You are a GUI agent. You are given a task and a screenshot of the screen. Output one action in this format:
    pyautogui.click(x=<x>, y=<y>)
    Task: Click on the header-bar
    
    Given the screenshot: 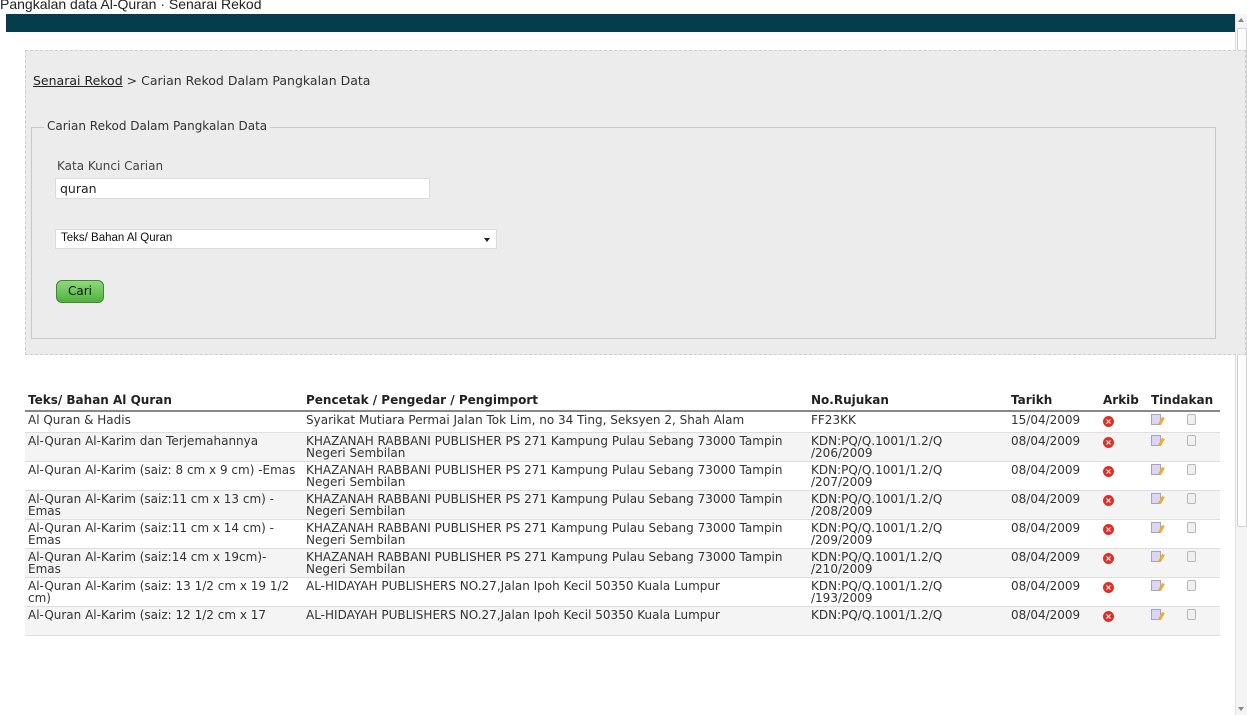 What is the action you would take?
    pyautogui.click(x=621, y=23)
    